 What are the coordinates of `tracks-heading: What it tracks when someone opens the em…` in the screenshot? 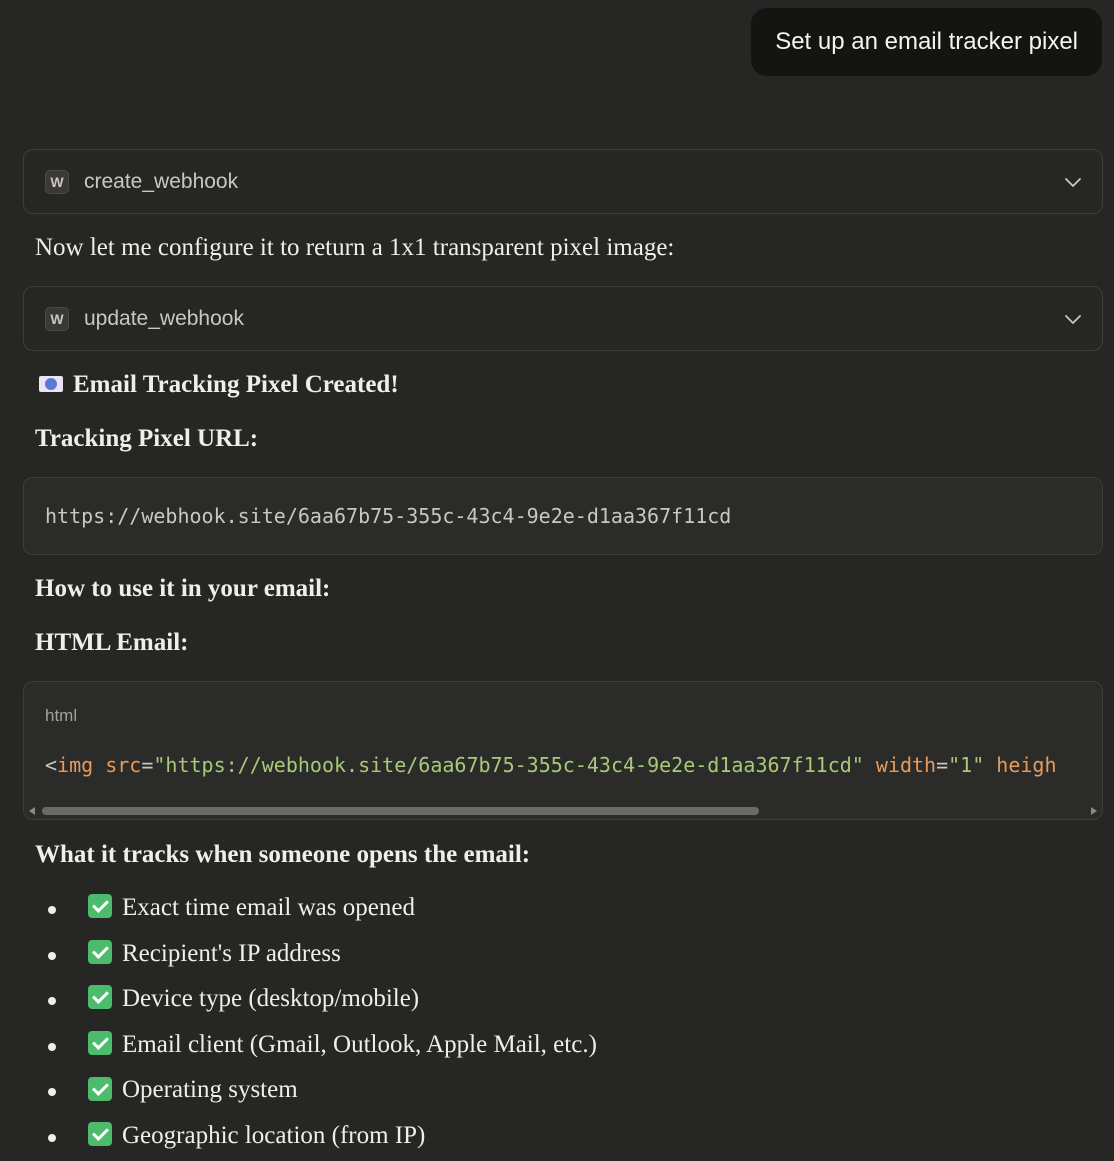 It's located at (283, 854).